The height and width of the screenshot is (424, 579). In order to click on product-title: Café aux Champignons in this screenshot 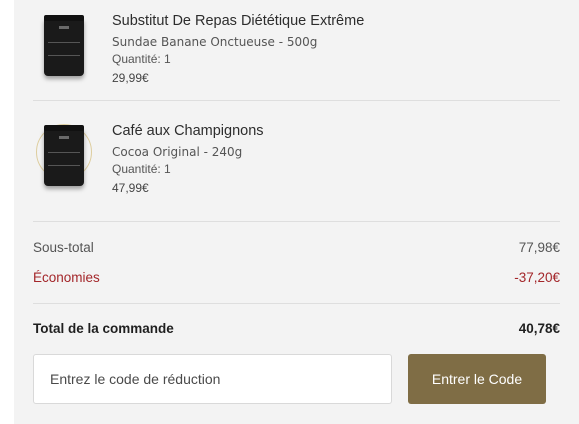, I will do `click(188, 131)`.